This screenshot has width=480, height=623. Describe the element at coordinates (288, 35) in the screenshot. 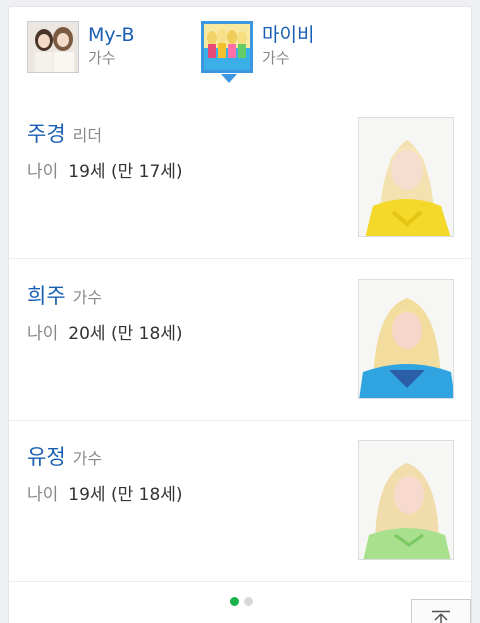

I see `group-name: 마이비` at that location.